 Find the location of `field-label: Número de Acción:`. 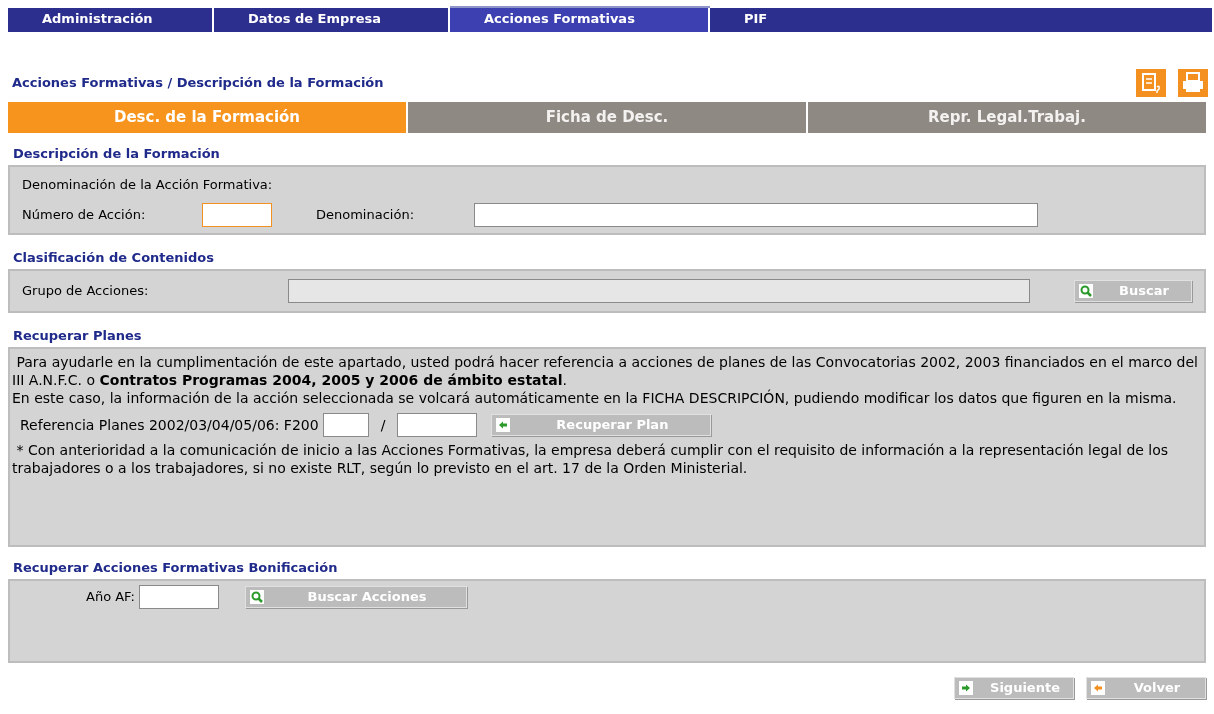

field-label: Número de Acción: is located at coordinates (84, 214).